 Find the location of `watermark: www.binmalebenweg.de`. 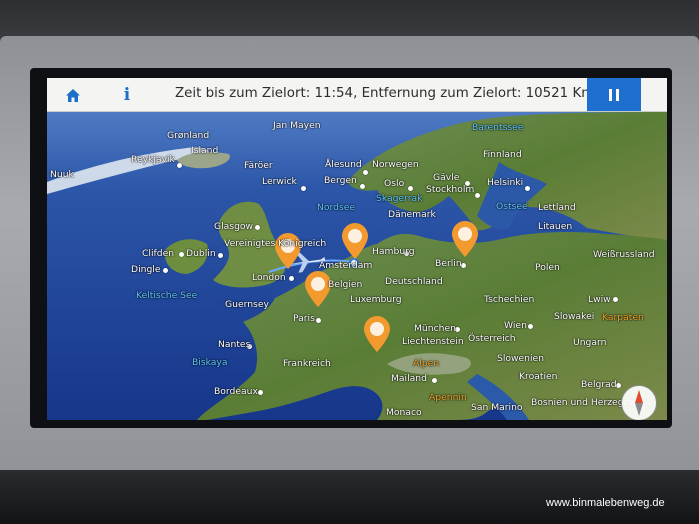

watermark: www.binmalebenweg.de is located at coordinates (605, 503).